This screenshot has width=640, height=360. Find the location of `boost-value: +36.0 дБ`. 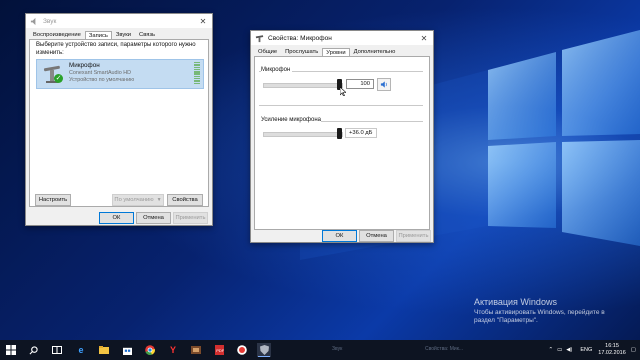

boost-value: +36.0 дБ is located at coordinates (361, 133).